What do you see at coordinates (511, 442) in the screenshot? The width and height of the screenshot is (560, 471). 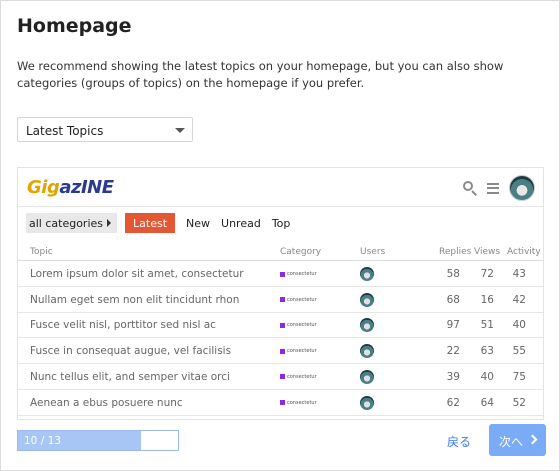 I see `next-button-label: 次へ` at bounding box center [511, 442].